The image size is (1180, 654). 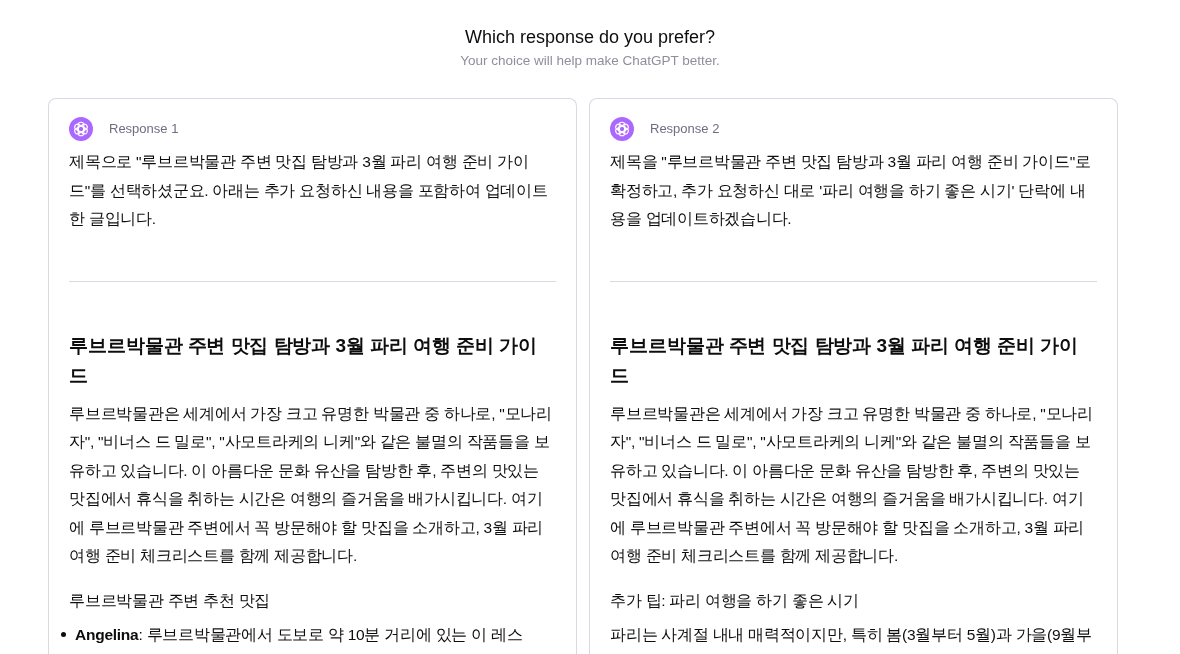 I want to click on page-title: Which response do you prefer?, so click(x=590, y=37).